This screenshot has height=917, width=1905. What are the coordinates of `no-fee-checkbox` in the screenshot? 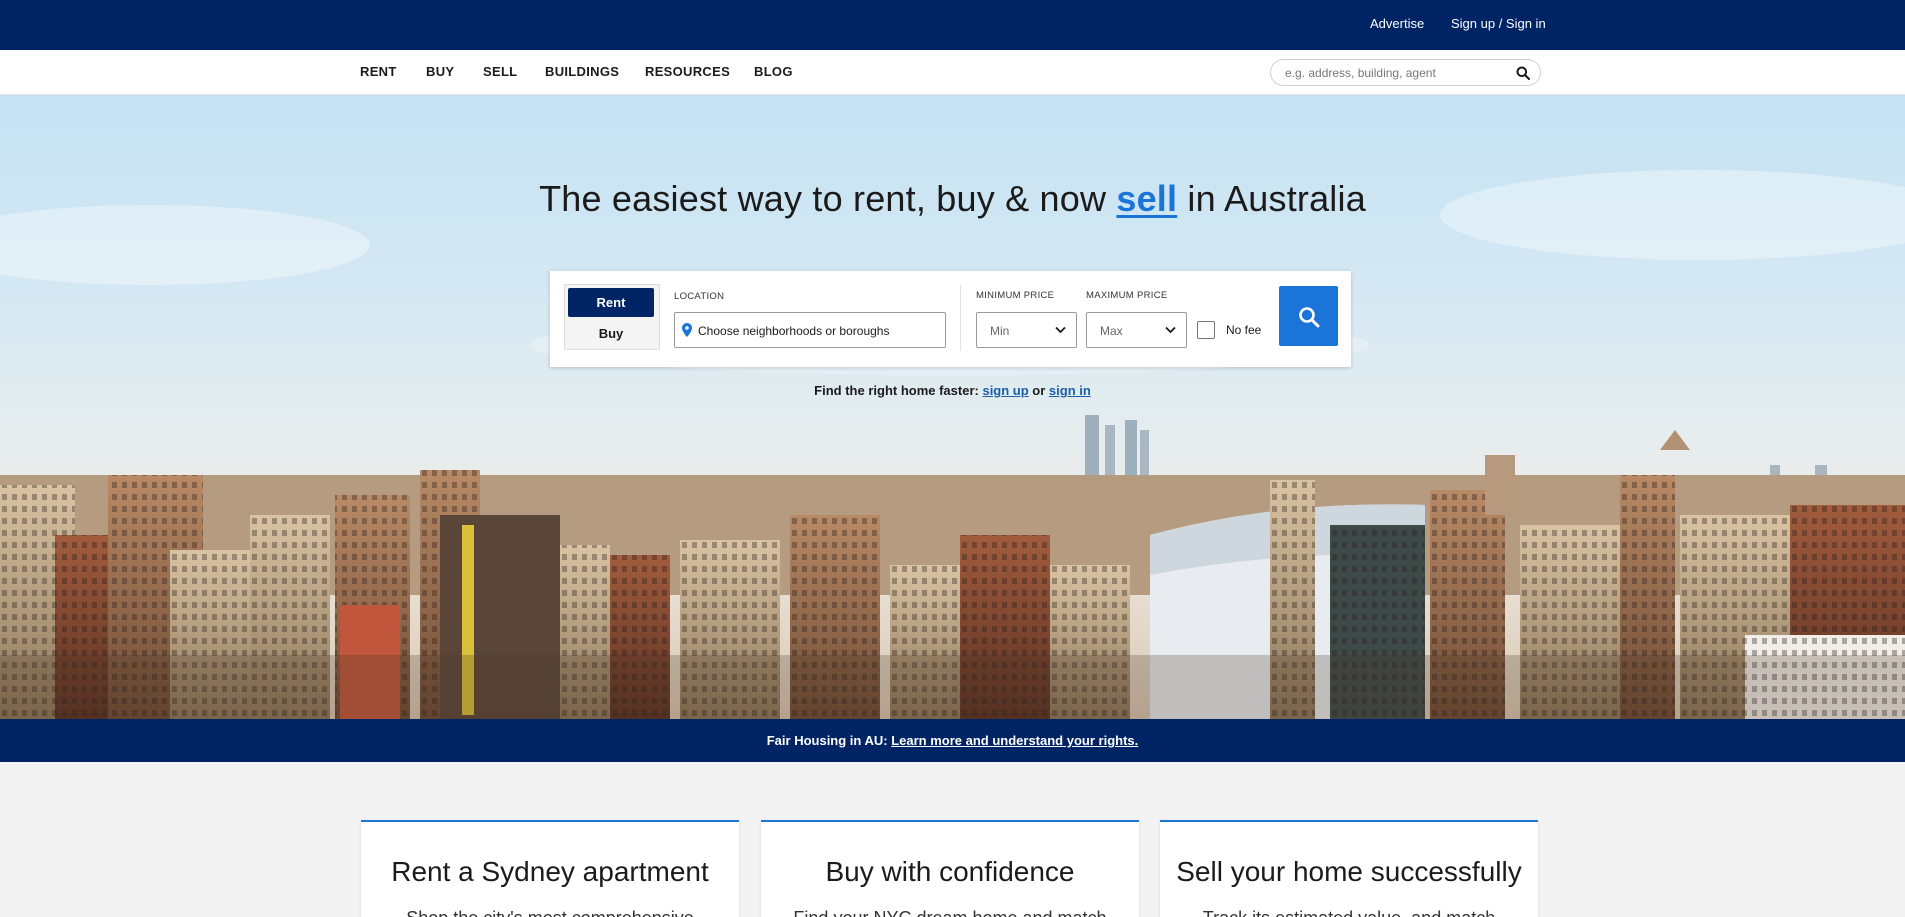 It's located at (1206, 330).